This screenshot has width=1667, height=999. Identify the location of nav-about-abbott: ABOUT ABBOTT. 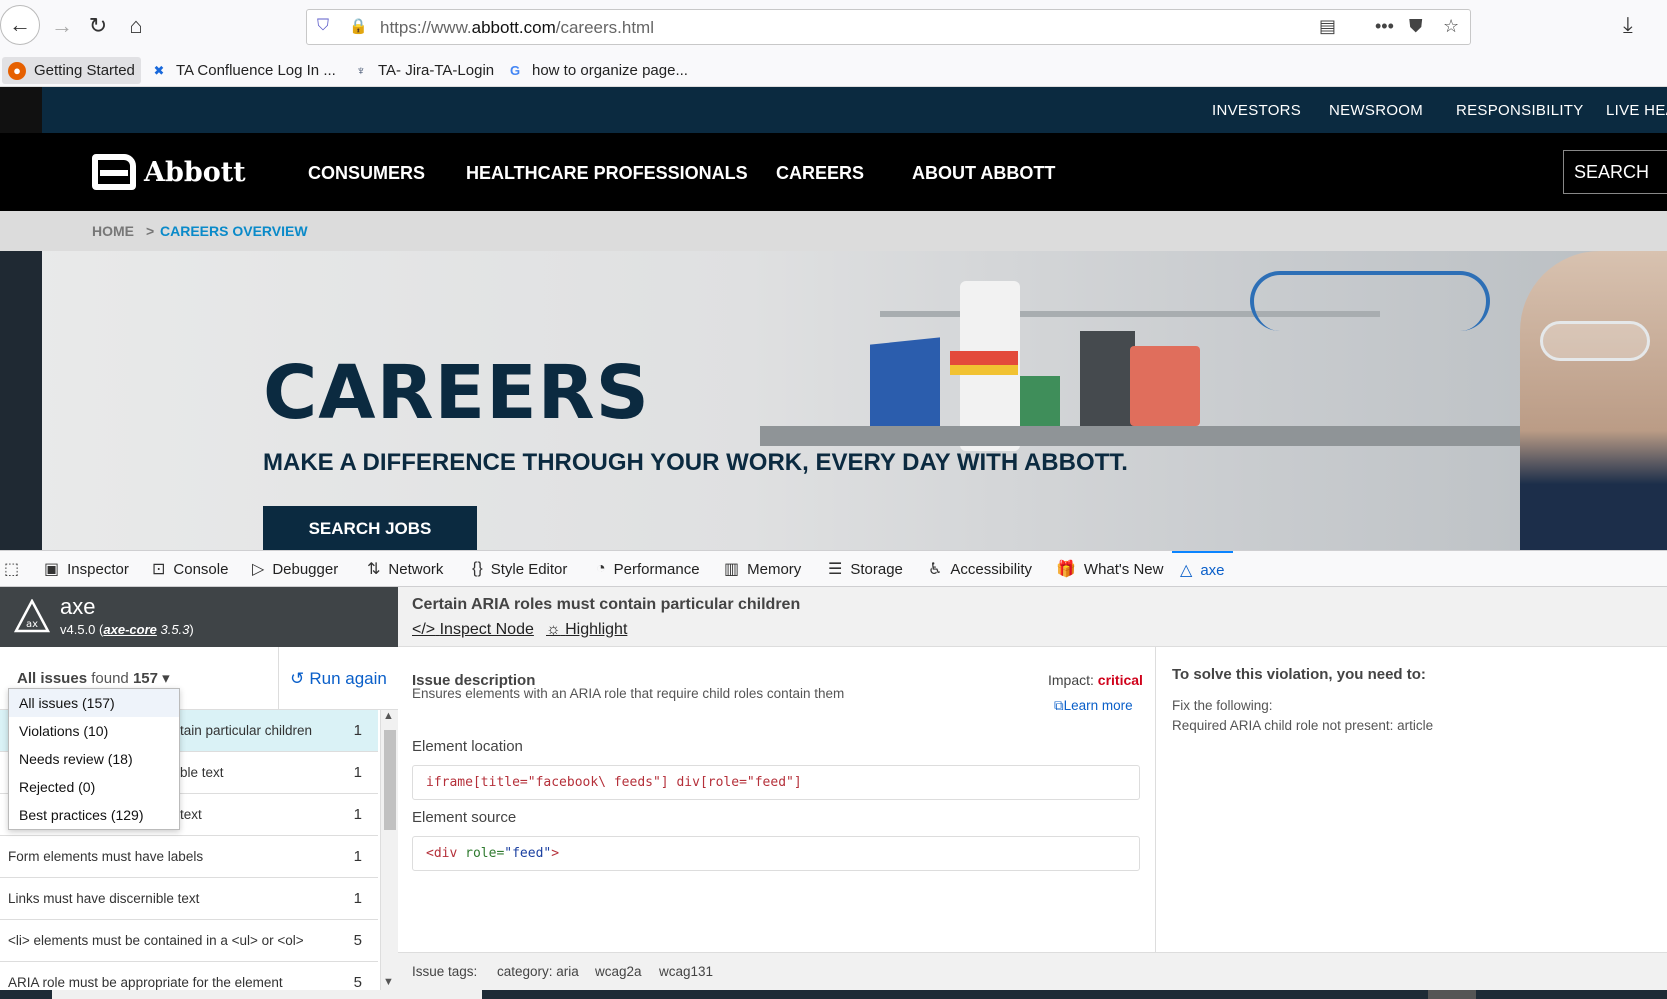
(983, 173).